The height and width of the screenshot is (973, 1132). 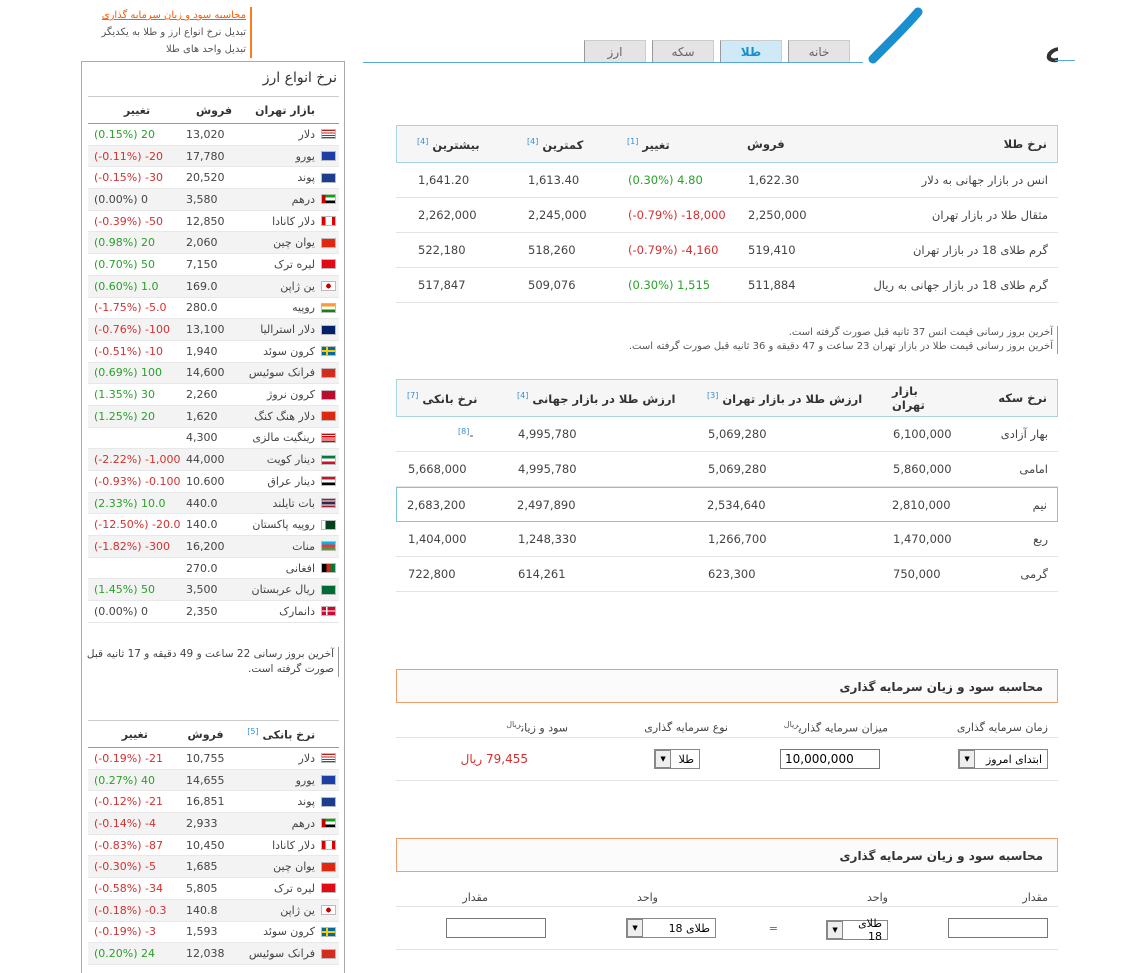 I want to click on coin-header-bank: نرخ بانکی, so click(x=450, y=398).